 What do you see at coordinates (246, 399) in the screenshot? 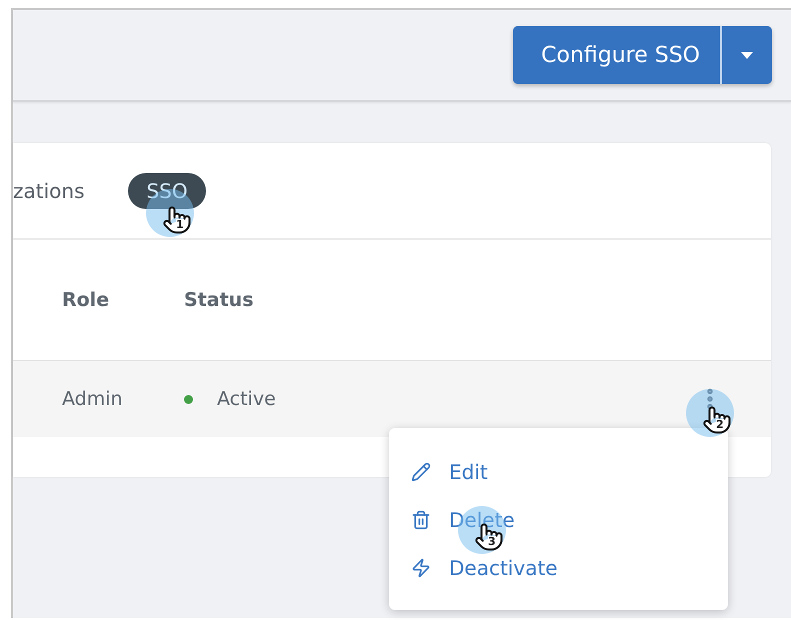
I see `status-cell: Active` at bounding box center [246, 399].